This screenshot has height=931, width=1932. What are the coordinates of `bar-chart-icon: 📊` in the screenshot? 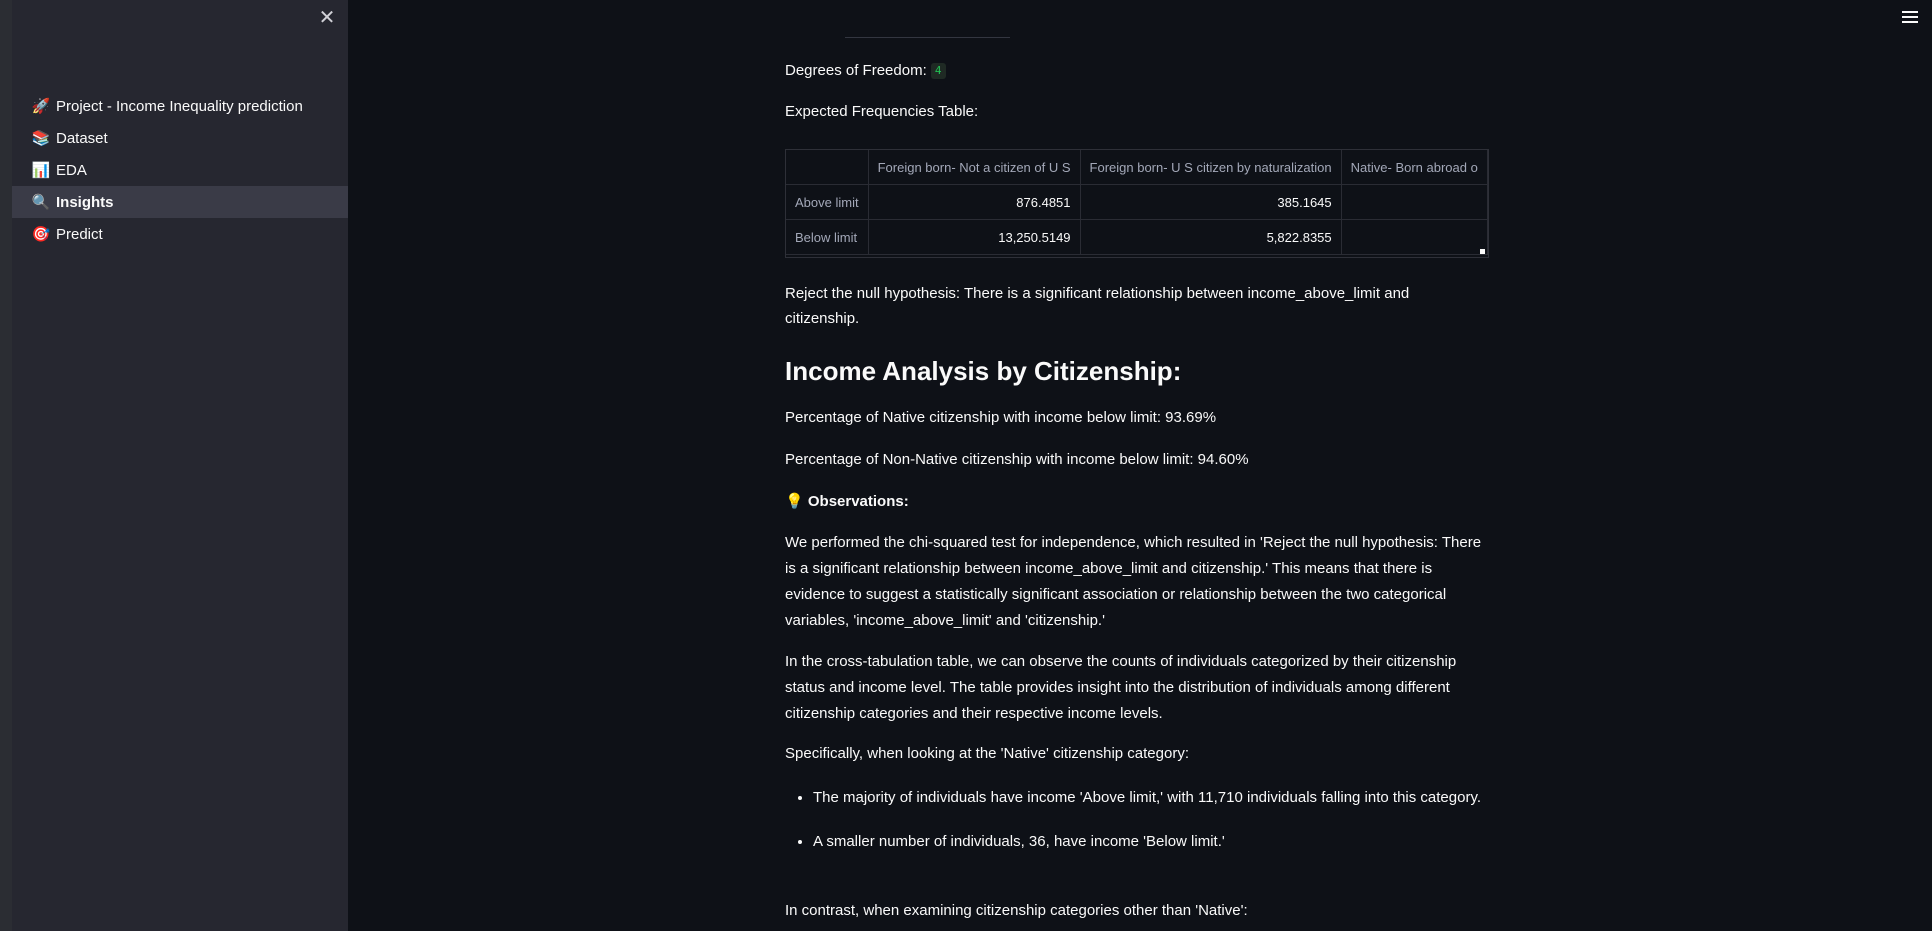 It's located at (41, 170).